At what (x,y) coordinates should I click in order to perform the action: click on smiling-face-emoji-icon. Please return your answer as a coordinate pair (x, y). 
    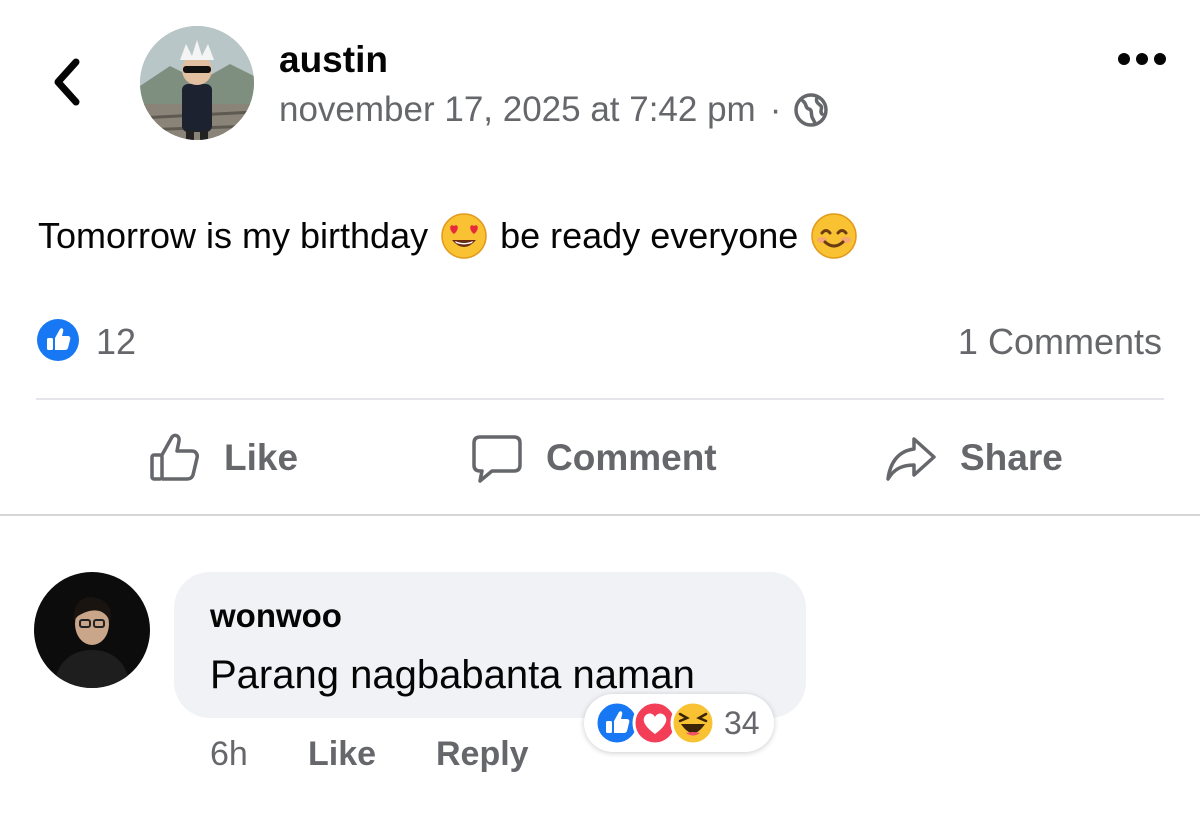
    Looking at the image, I should click on (834, 236).